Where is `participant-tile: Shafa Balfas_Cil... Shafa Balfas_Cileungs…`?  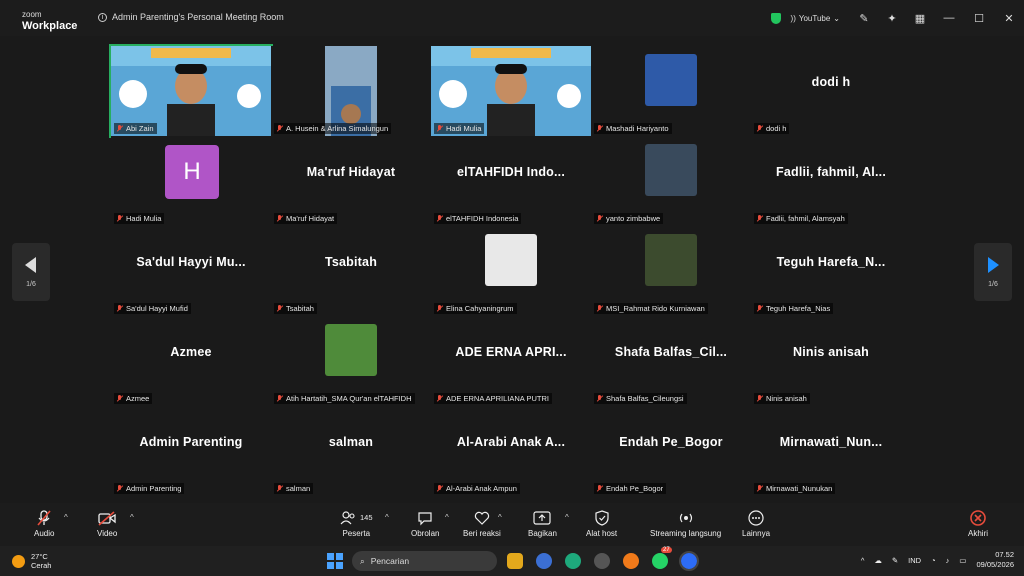 participant-tile: Shafa Balfas_Cil... Shafa Balfas_Cileungs… is located at coordinates (671, 361).